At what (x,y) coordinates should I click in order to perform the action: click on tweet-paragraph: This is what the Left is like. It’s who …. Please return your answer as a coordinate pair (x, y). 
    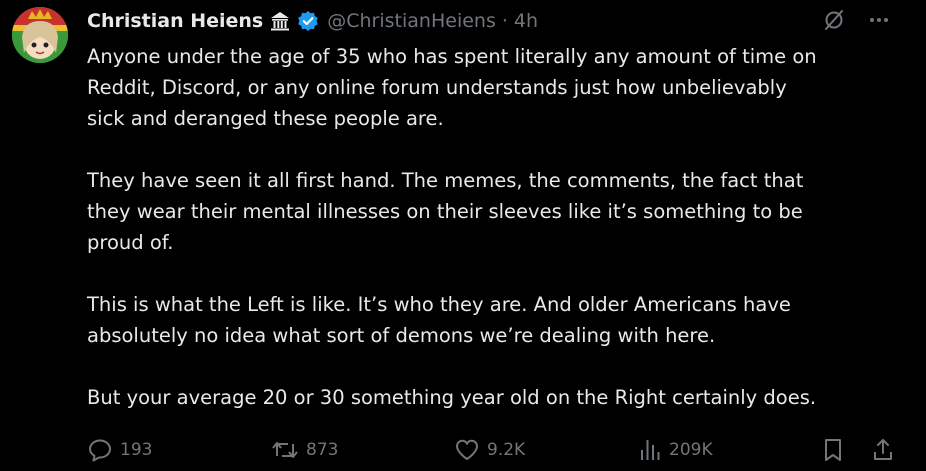
    Looking at the image, I should click on (439, 320).